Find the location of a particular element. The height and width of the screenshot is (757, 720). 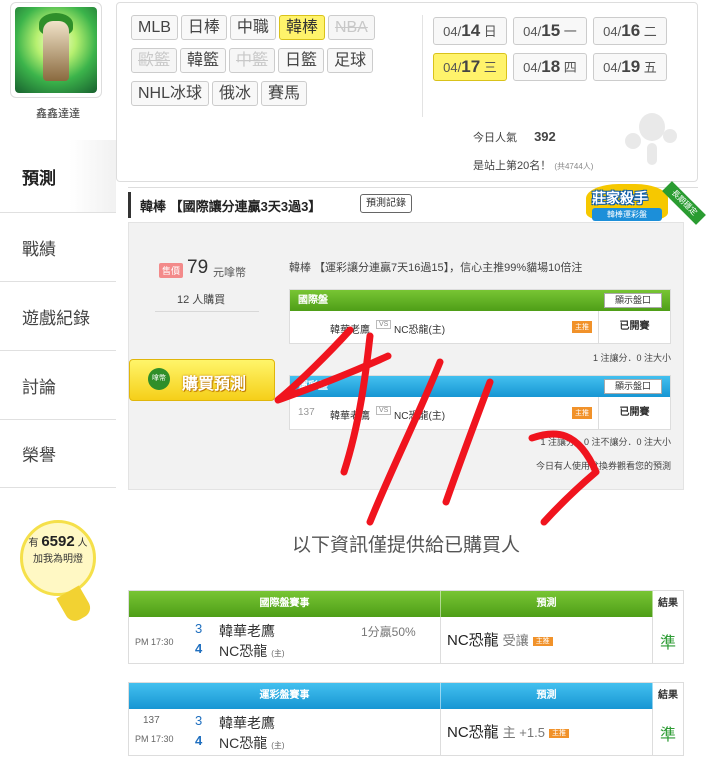

sport-filter-button: 韓籃 is located at coordinates (203, 60).